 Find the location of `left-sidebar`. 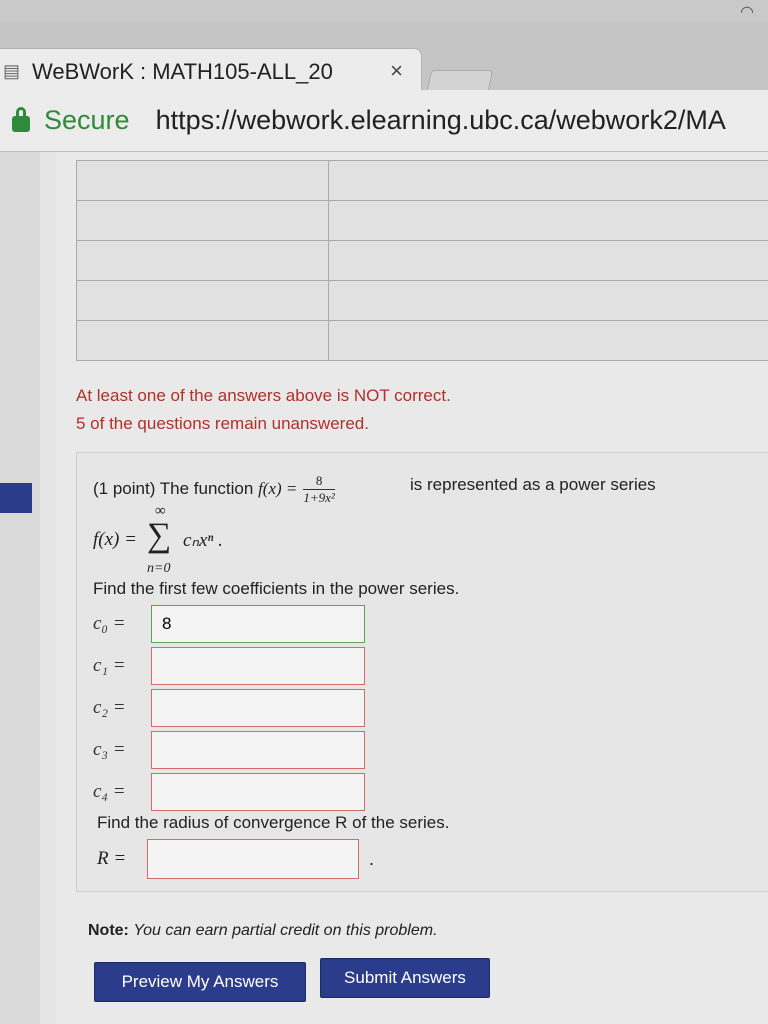

left-sidebar is located at coordinates (20, 588).